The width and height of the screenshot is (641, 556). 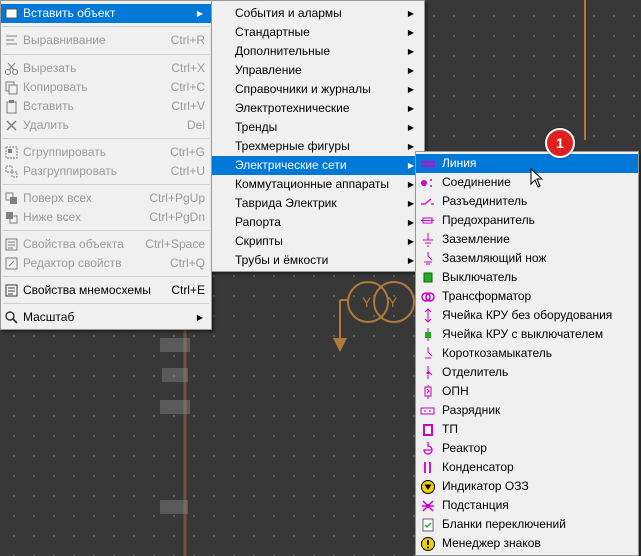 What do you see at coordinates (527, 372) in the screenshot?
I see `networks-menu-item-11: Отделитель` at bounding box center [527, 372].